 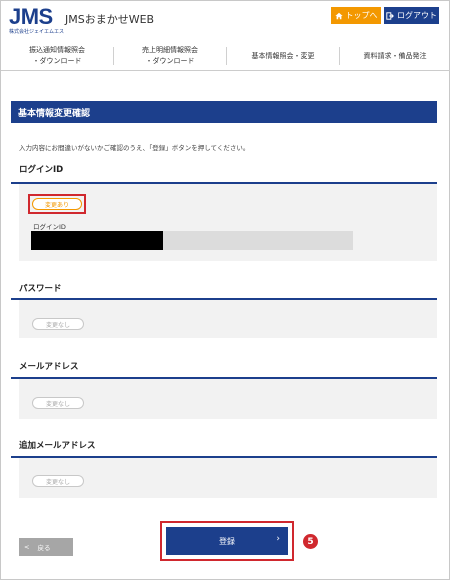 I want to click on register-button-label: 登録, so click(x=227, y=541).